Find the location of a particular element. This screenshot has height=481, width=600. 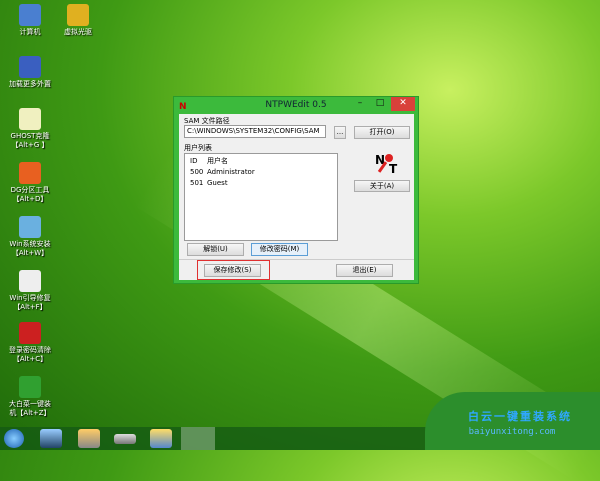

desktop-icon-item: Win引导修复 【Alt+F】 is located at coordinates (30, 291).